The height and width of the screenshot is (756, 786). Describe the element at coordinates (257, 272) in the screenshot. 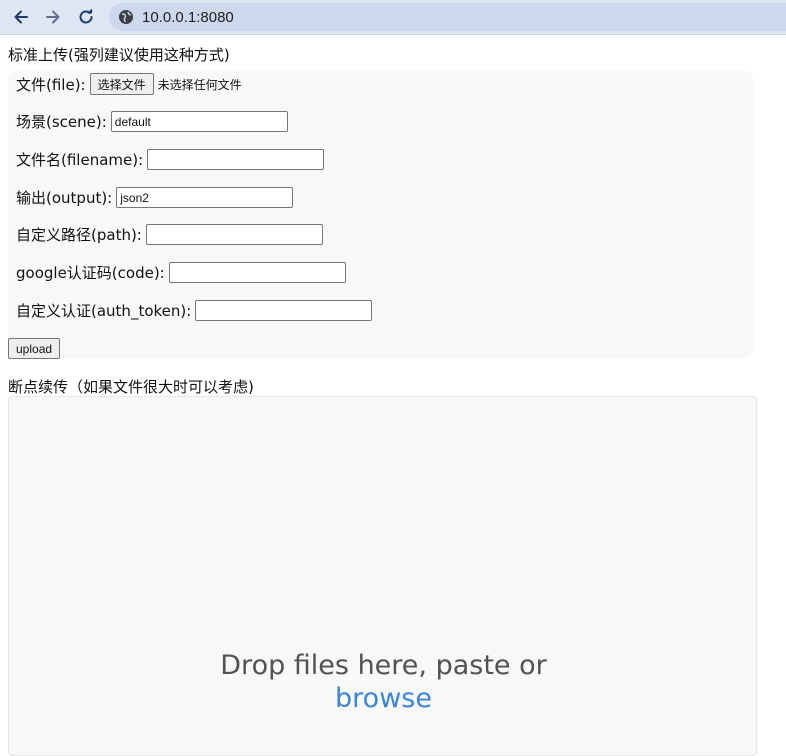

I see `code-input` at that location.